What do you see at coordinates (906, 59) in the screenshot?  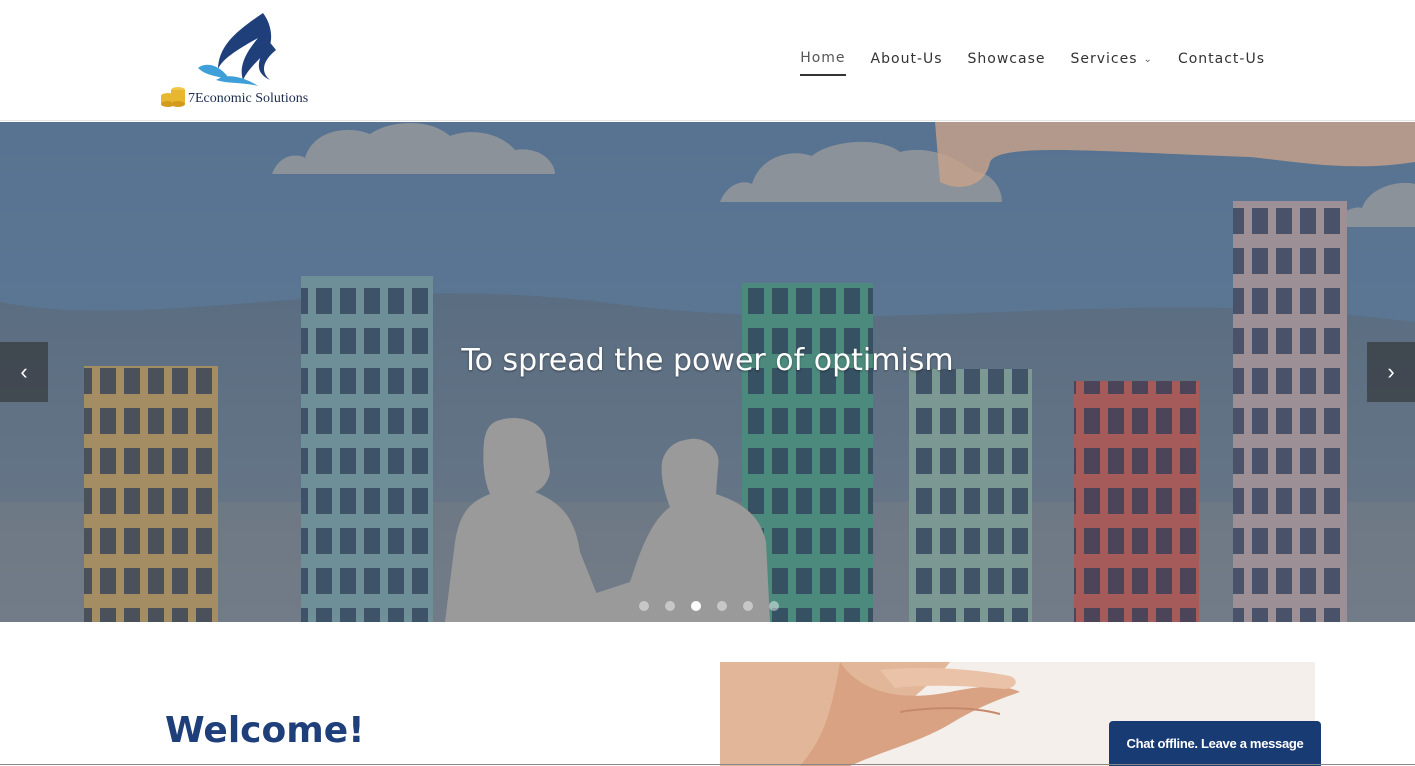 I see `nav-about-us-label: About-Us` at bounding box center [906, 59].